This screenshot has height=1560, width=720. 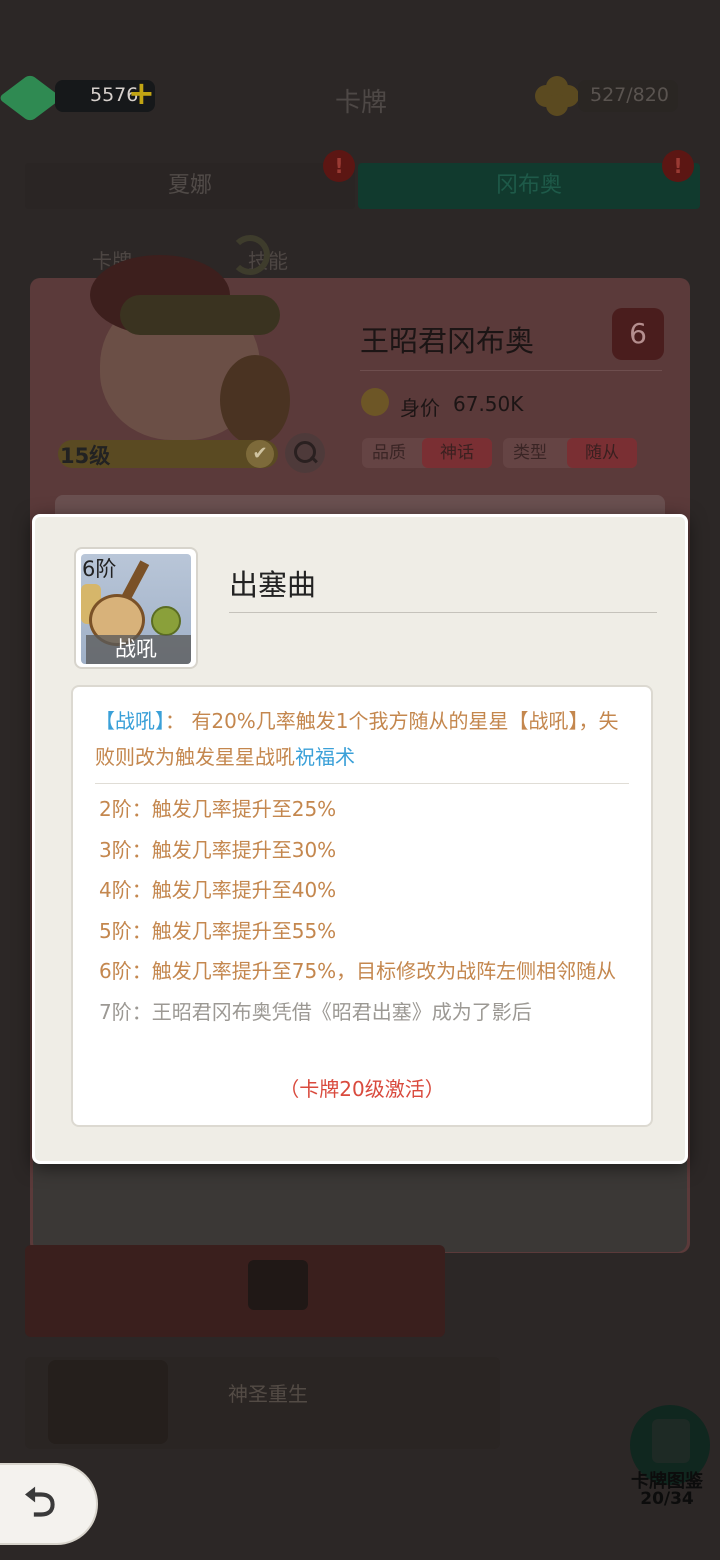 What do you see at coordinates (305, 453) in the screenshot?
I see `search-icon` at bounding box center [305, 453].